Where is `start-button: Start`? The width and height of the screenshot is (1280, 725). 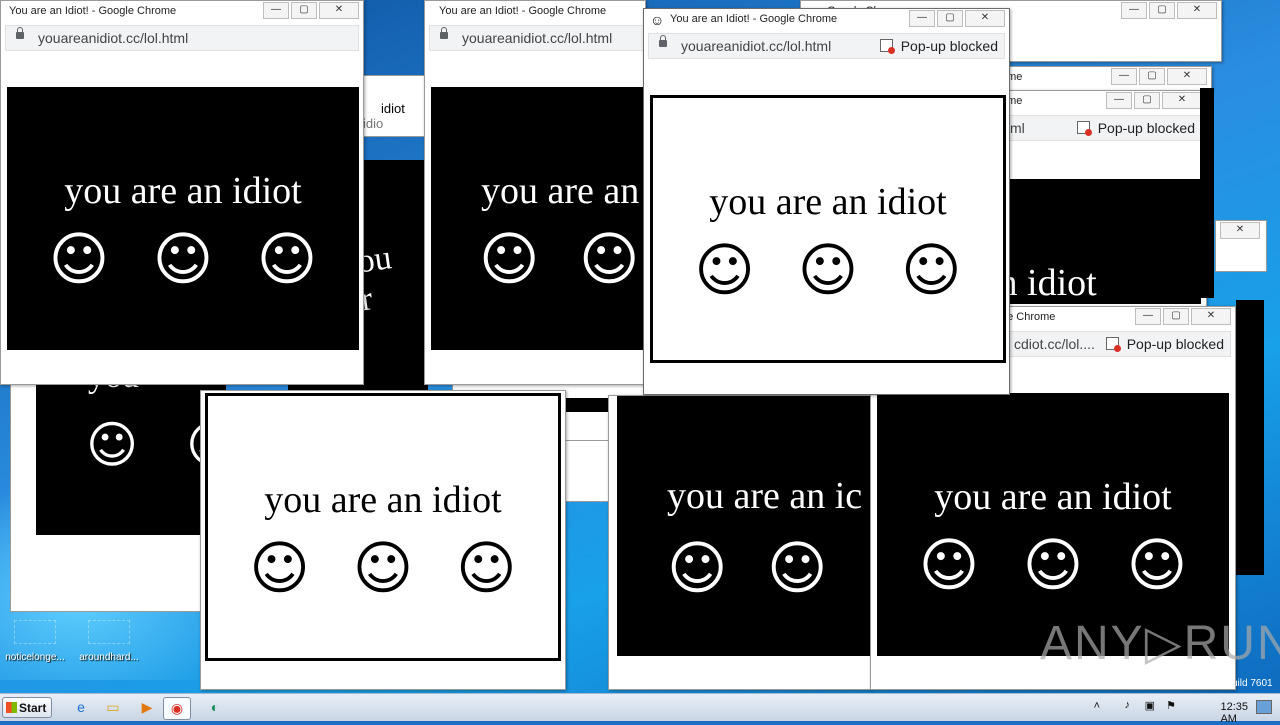
start-button: Start is located at coordinates (27, 707).